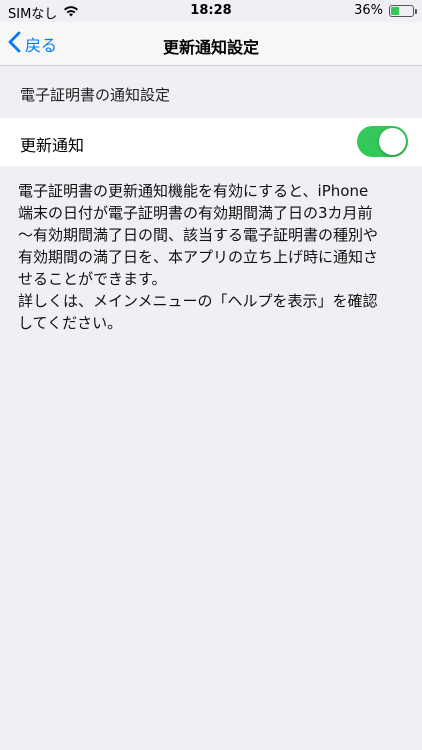 The height and width of the screenshot is (750, 422). I want to click on section-header: 電子証明書の通知設定, so click(95, 95).